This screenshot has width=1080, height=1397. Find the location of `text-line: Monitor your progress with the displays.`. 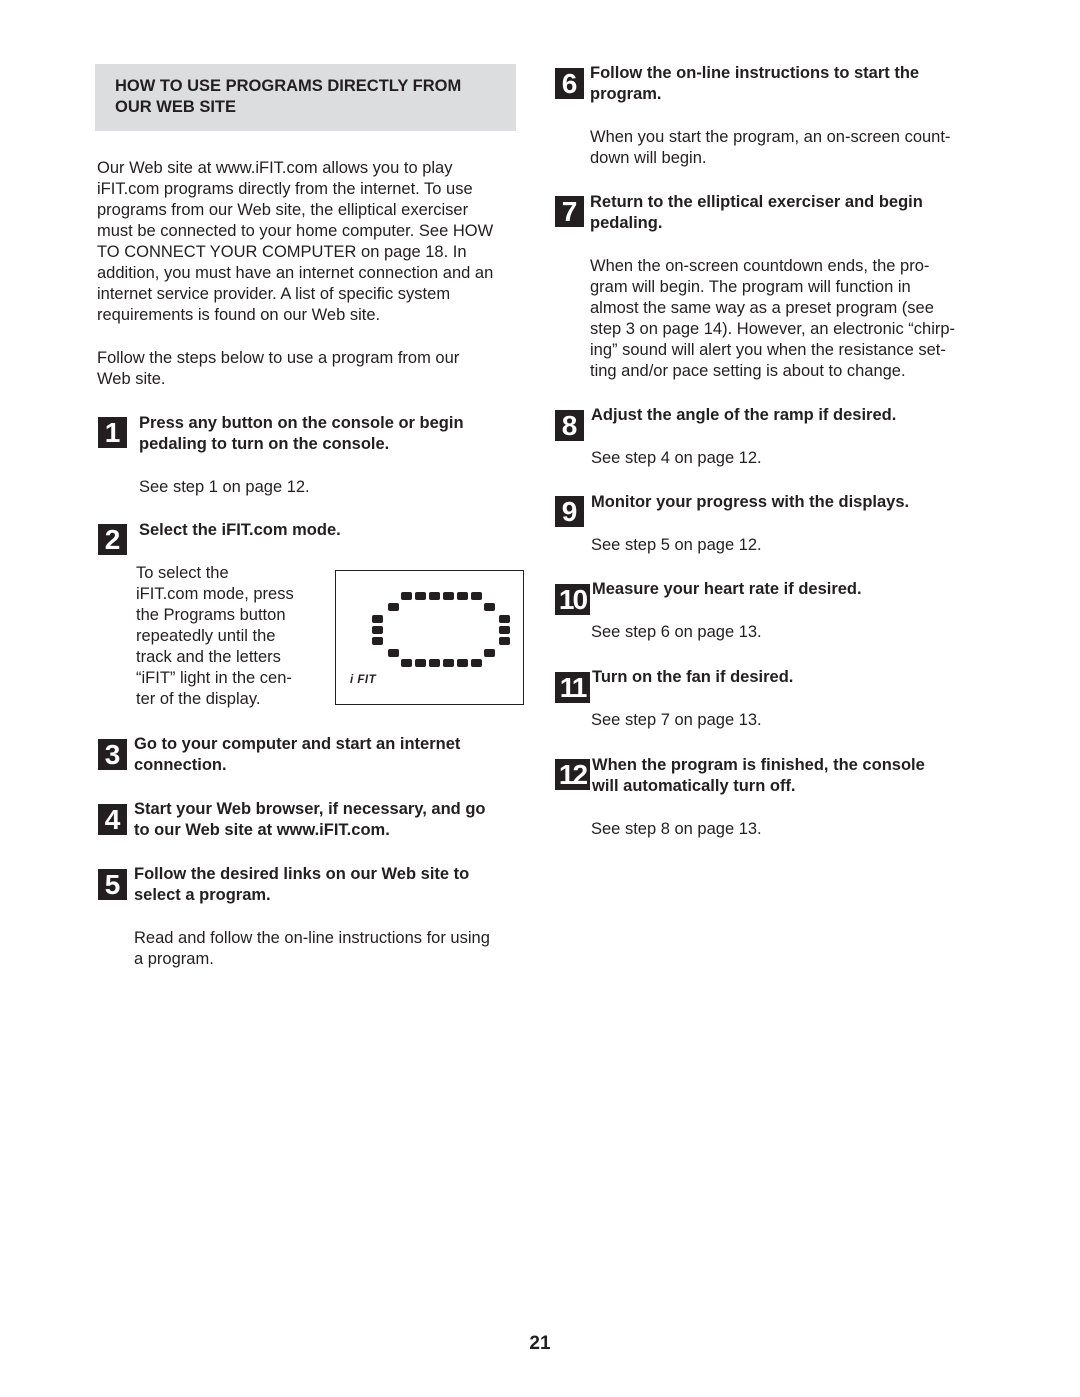

text-line: Monitor your progress with the displays. is located at coordinates (750, 502).